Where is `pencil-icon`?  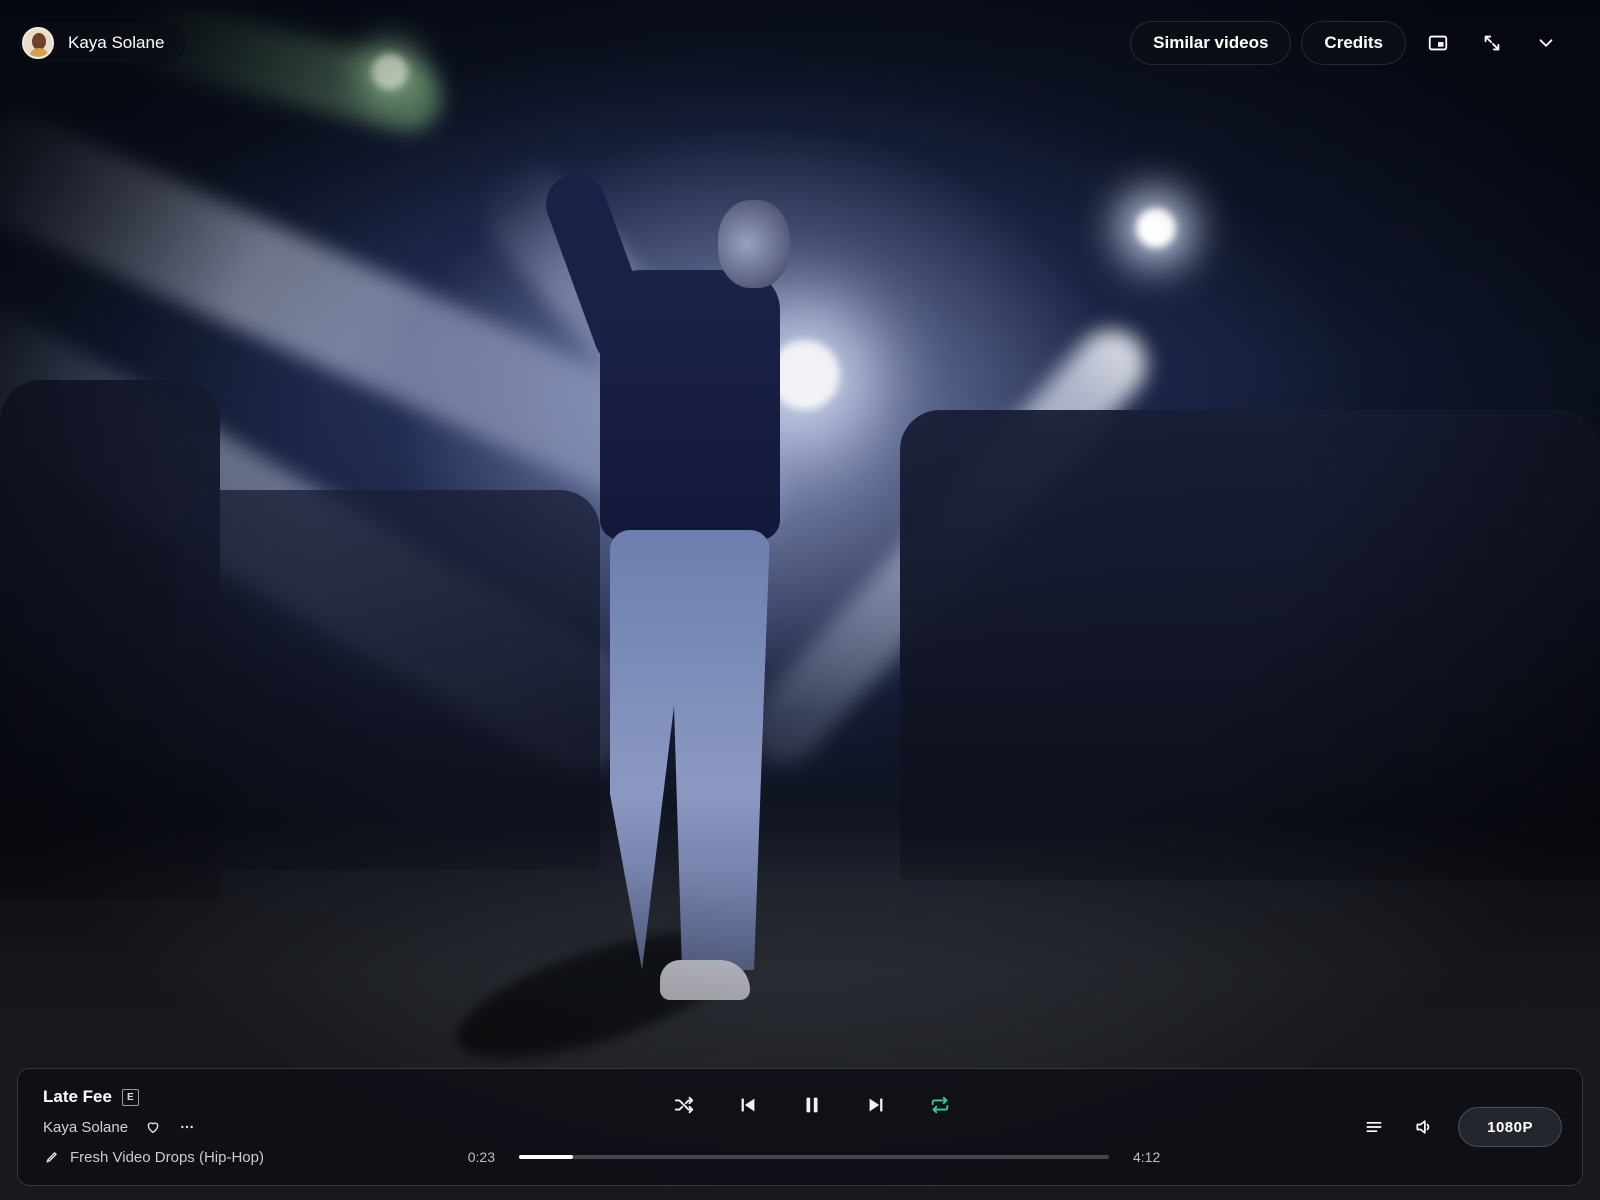
pencil-icon is located at coordinates (52, 1157).